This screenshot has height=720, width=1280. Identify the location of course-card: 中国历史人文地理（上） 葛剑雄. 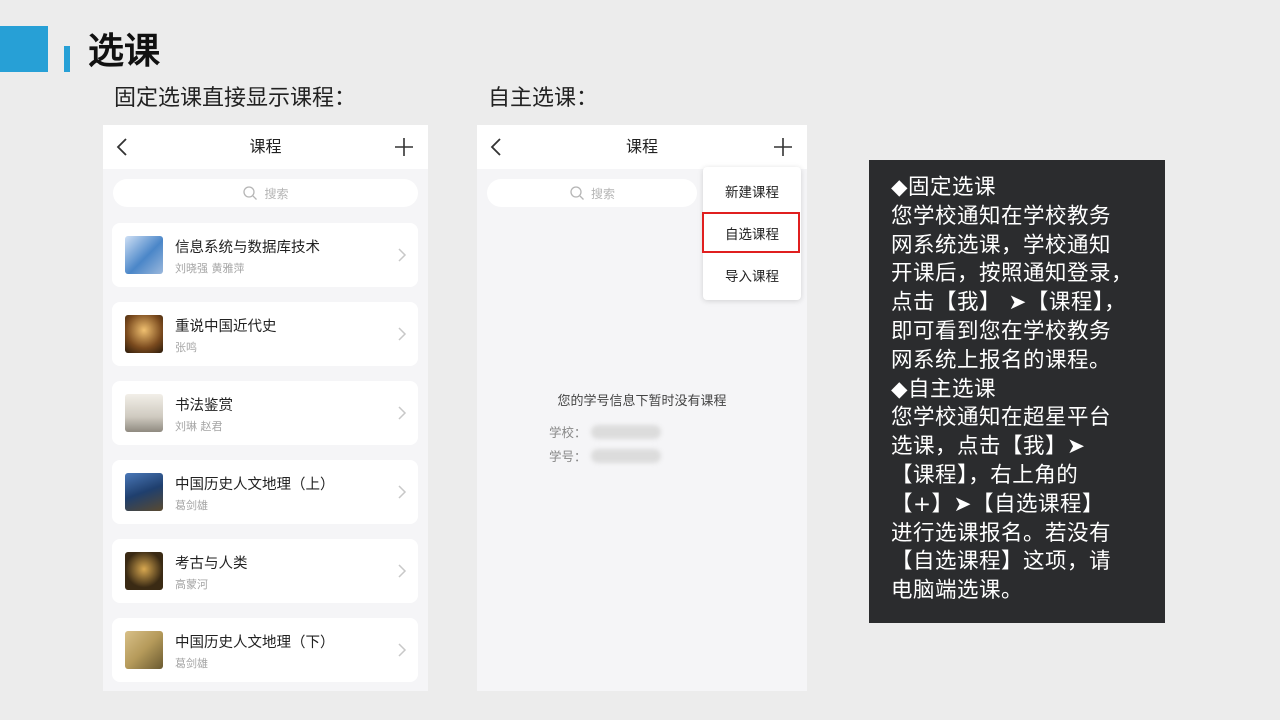
(265, 492).